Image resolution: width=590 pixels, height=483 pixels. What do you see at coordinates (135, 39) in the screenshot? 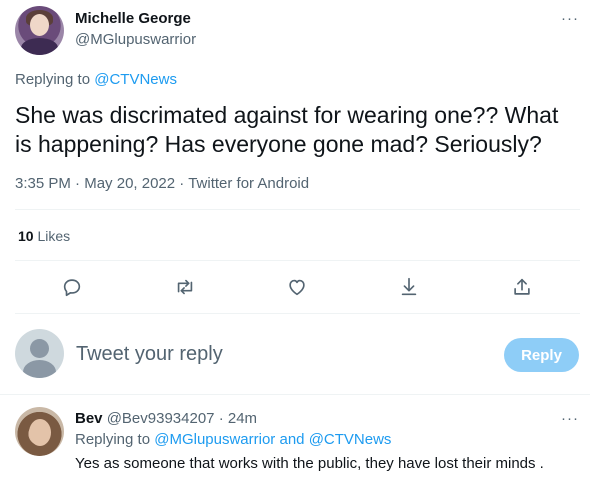
I see `author-handle: @MGlupuswarrior` at bounding box center [135, 39].